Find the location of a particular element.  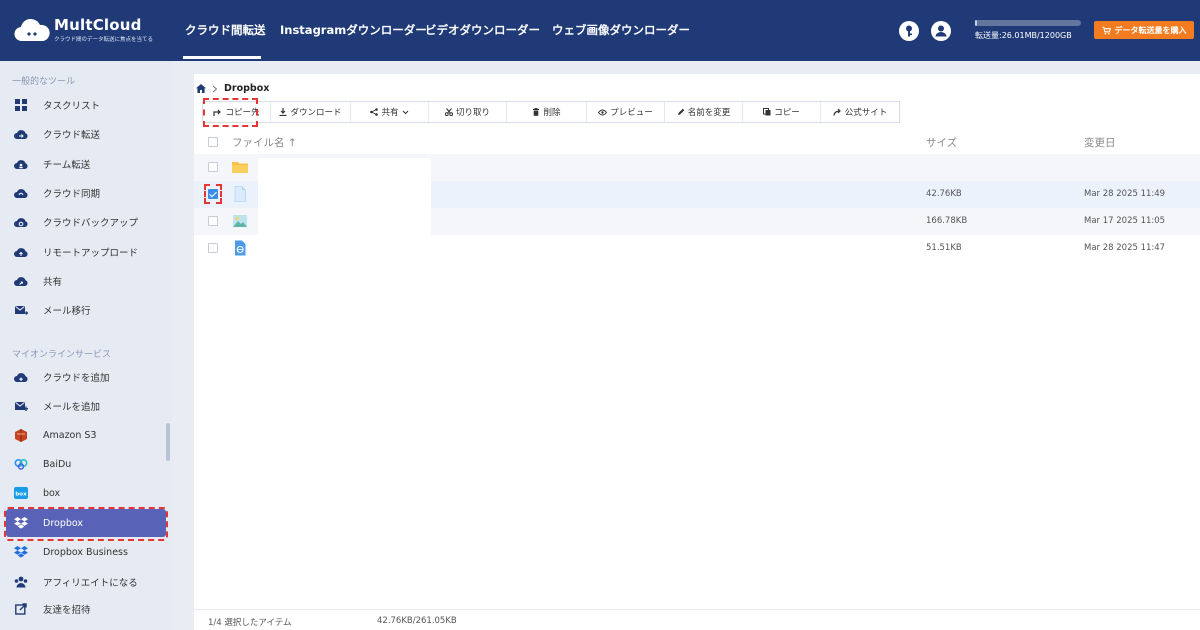

file-size: 166.78KB is located at coordinates (947, 221).